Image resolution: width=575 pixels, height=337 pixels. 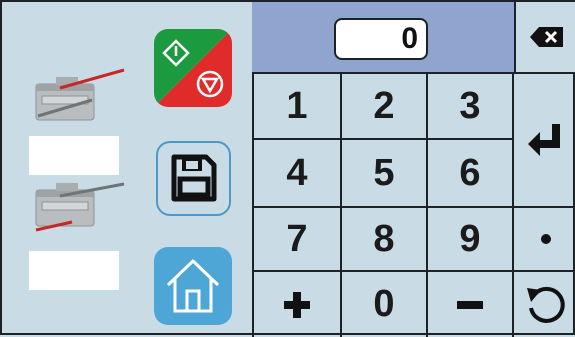 I want to click on key-3: 3, so click(x=471, y=107).